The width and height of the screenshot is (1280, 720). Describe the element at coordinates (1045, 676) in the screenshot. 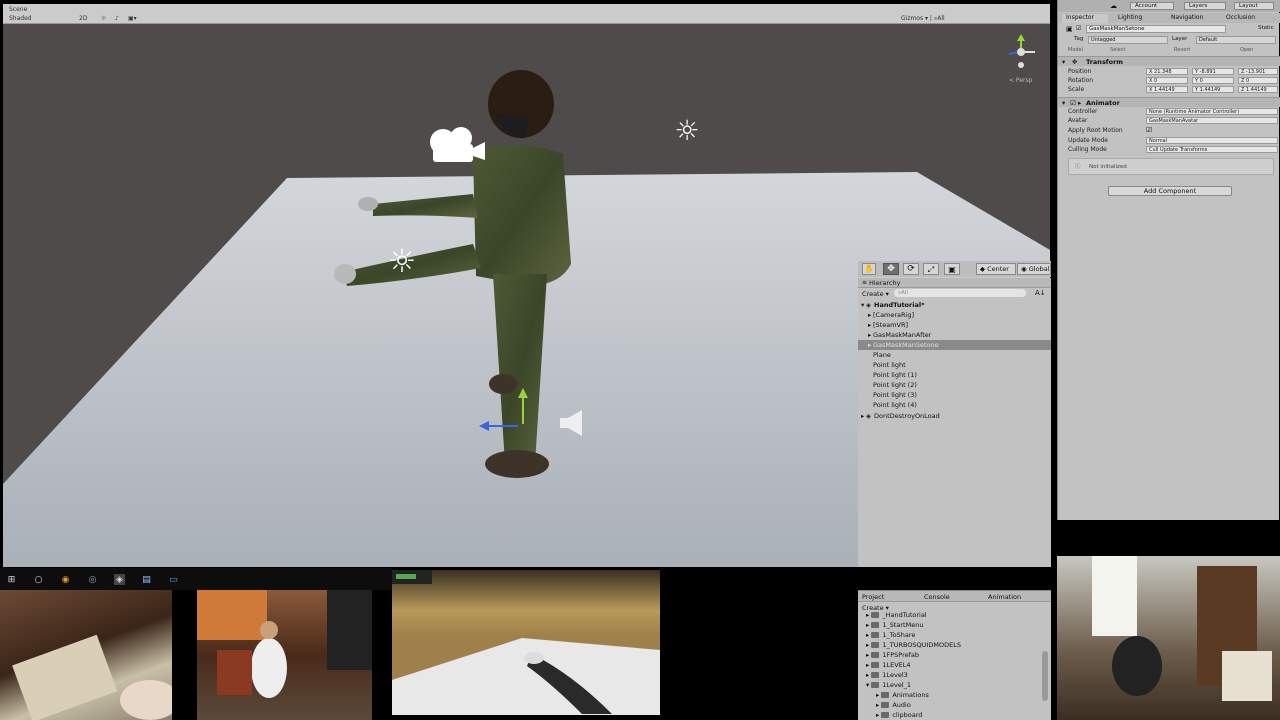

I see `project-scrollbar` at that location.